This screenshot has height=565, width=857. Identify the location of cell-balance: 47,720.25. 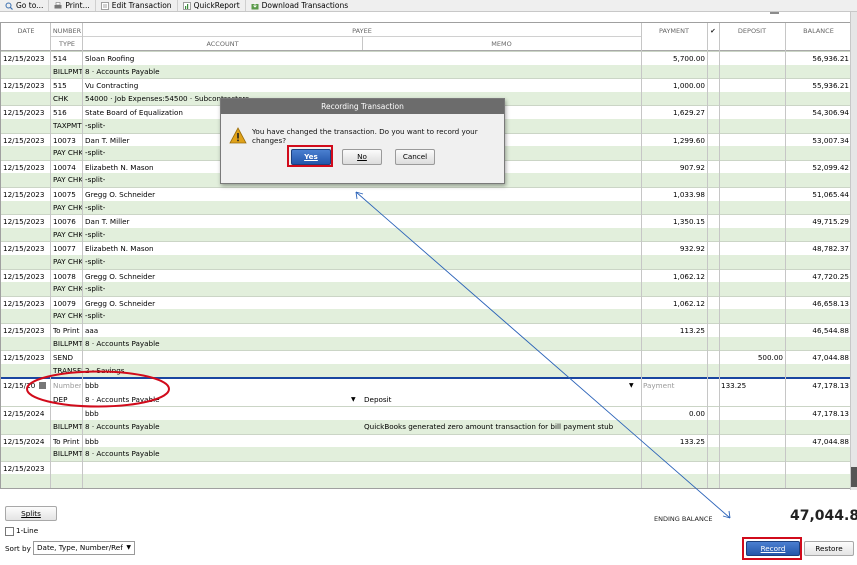
(830, 276).